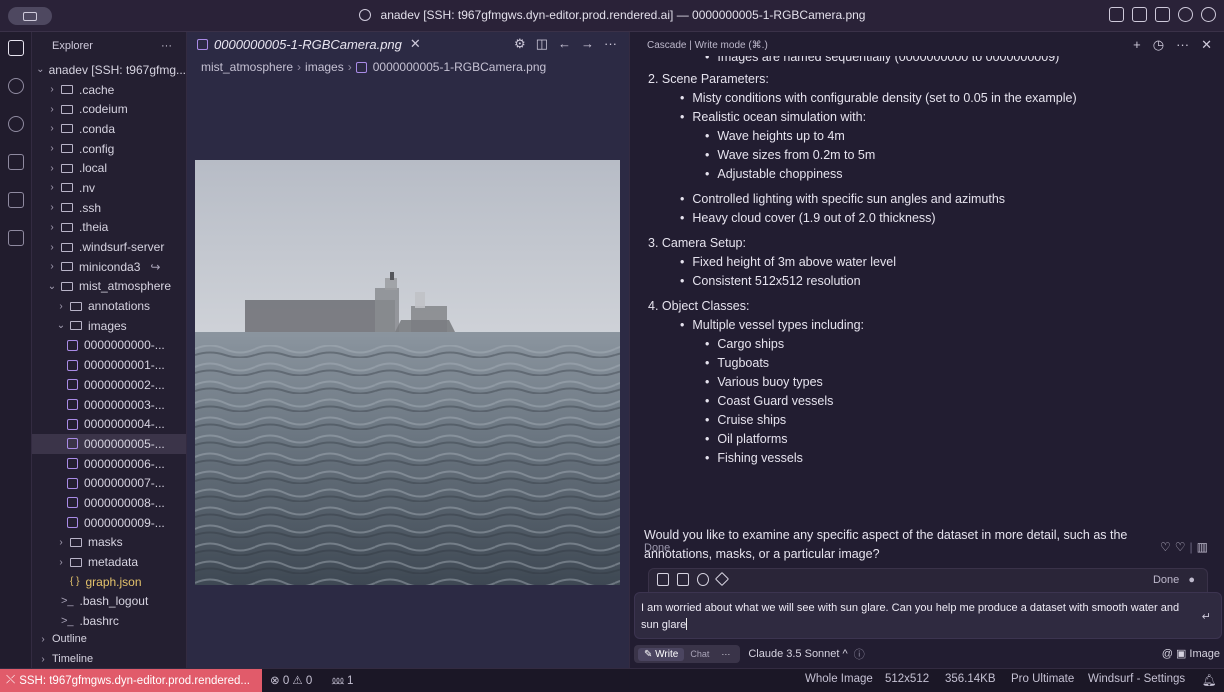 This screenshot has height=692, width=1224. I want to click on split-editor-icon: ◫, so click(542, 44).